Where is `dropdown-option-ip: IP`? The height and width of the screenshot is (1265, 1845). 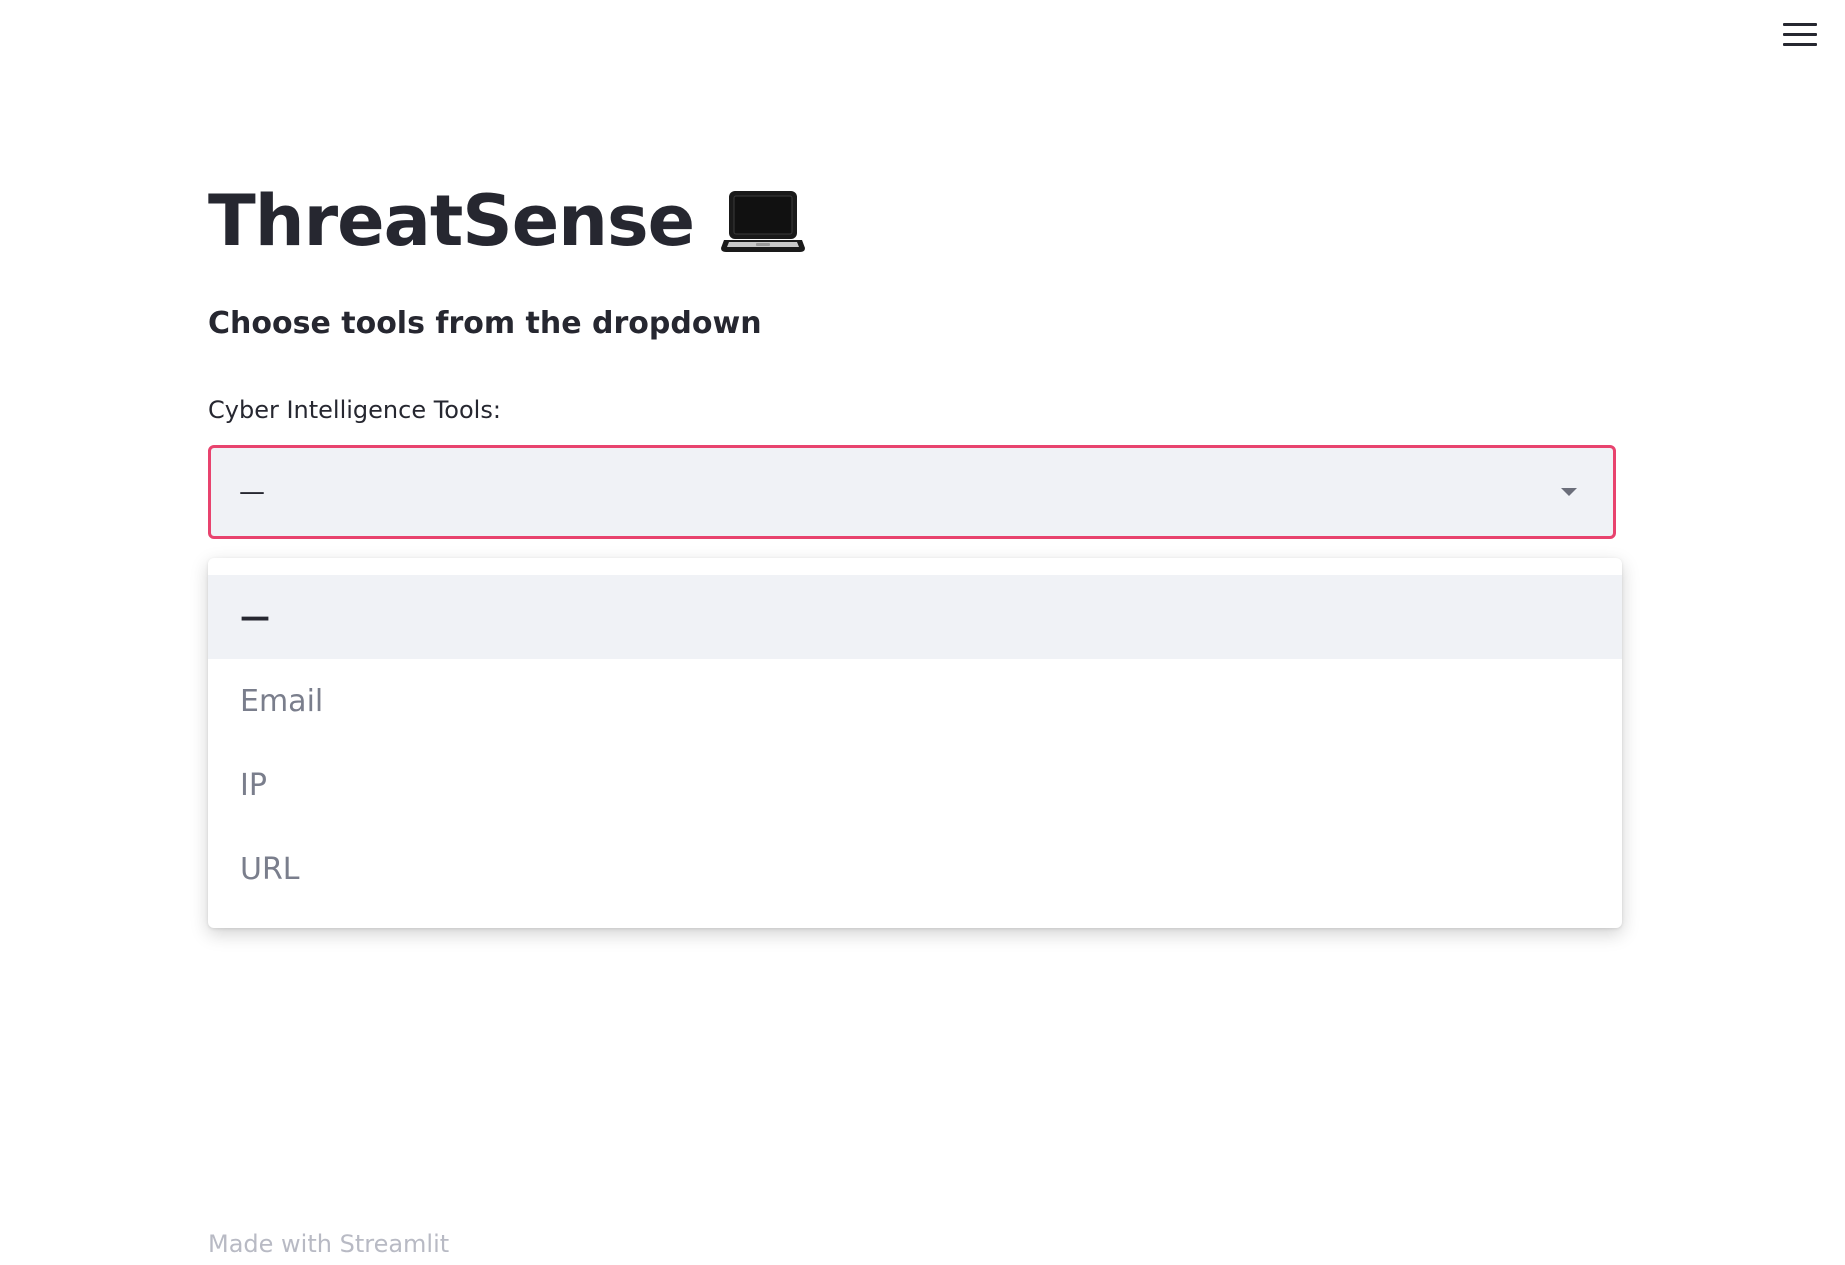
dropdown-option-ip: IP is located at coordinates (915, 785).